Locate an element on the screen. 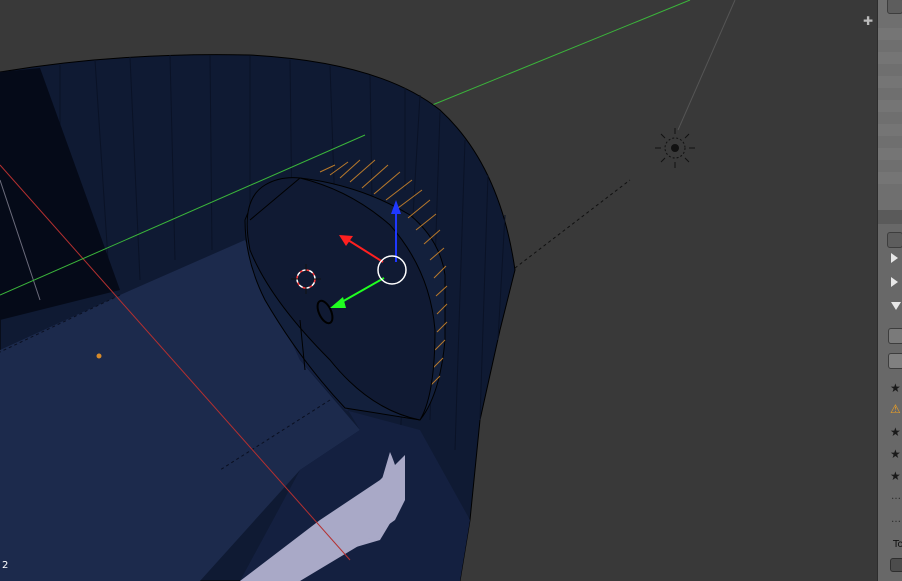 The width and height of the screenshot is (902, 581). side-panel: ★ ⚠ ★ ★ ★ … … To is located at coordinates (889, 290).